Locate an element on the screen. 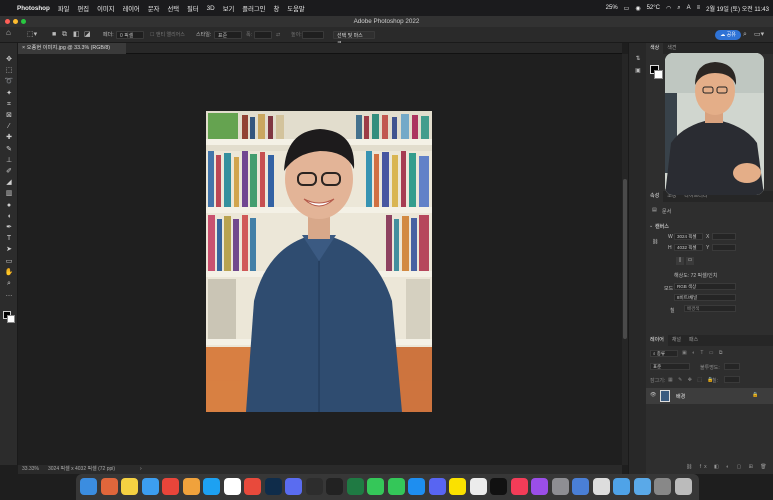 The height and width of the screenshot is (500, 773). menu-layer: 레이어 is located at coordinates (130, 8).